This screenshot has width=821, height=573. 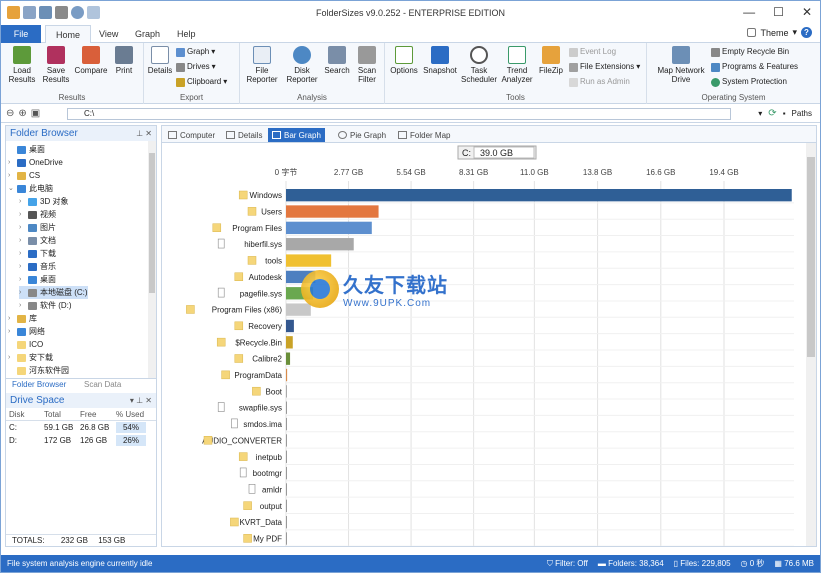 What do you see at coordinates (811, 257) in the screenshot?
I see `chart-scroll-thumb` at bounding box center [811, 257].